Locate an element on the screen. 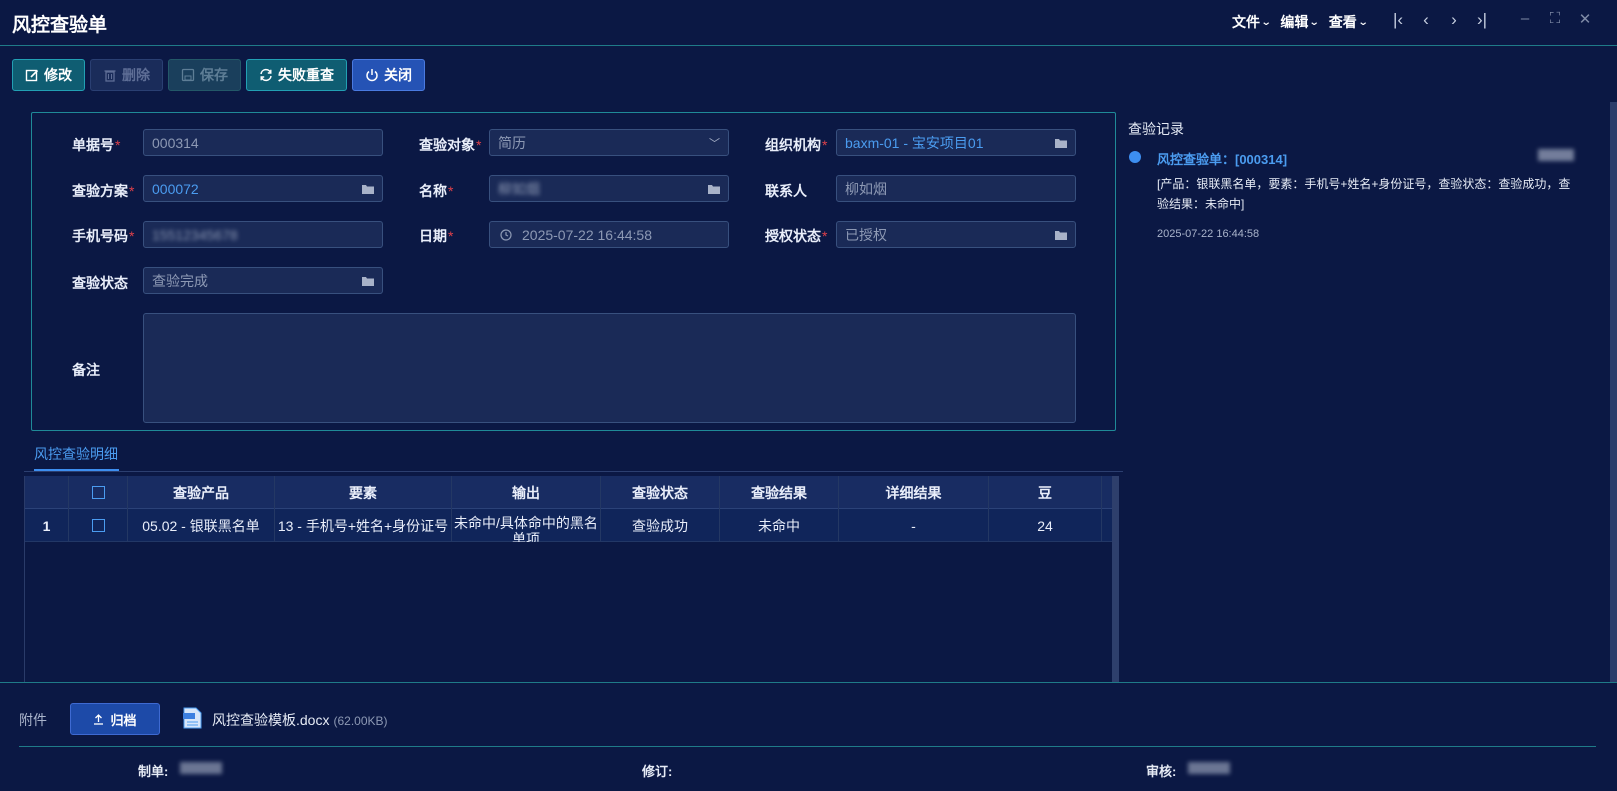 Image resolution: width=1617 pixels, height=791 pixels. col-output: 输出 is located at coordinates (526, 492).